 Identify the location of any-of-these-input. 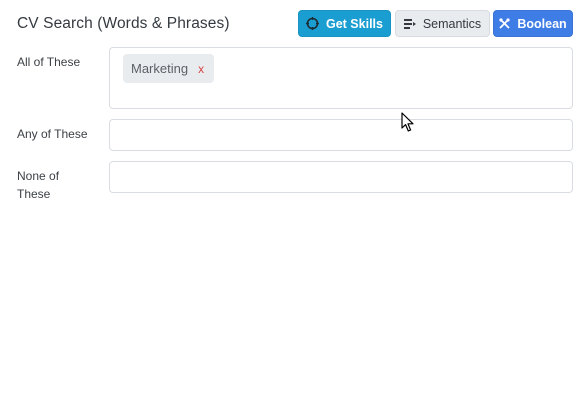
(341, 135).